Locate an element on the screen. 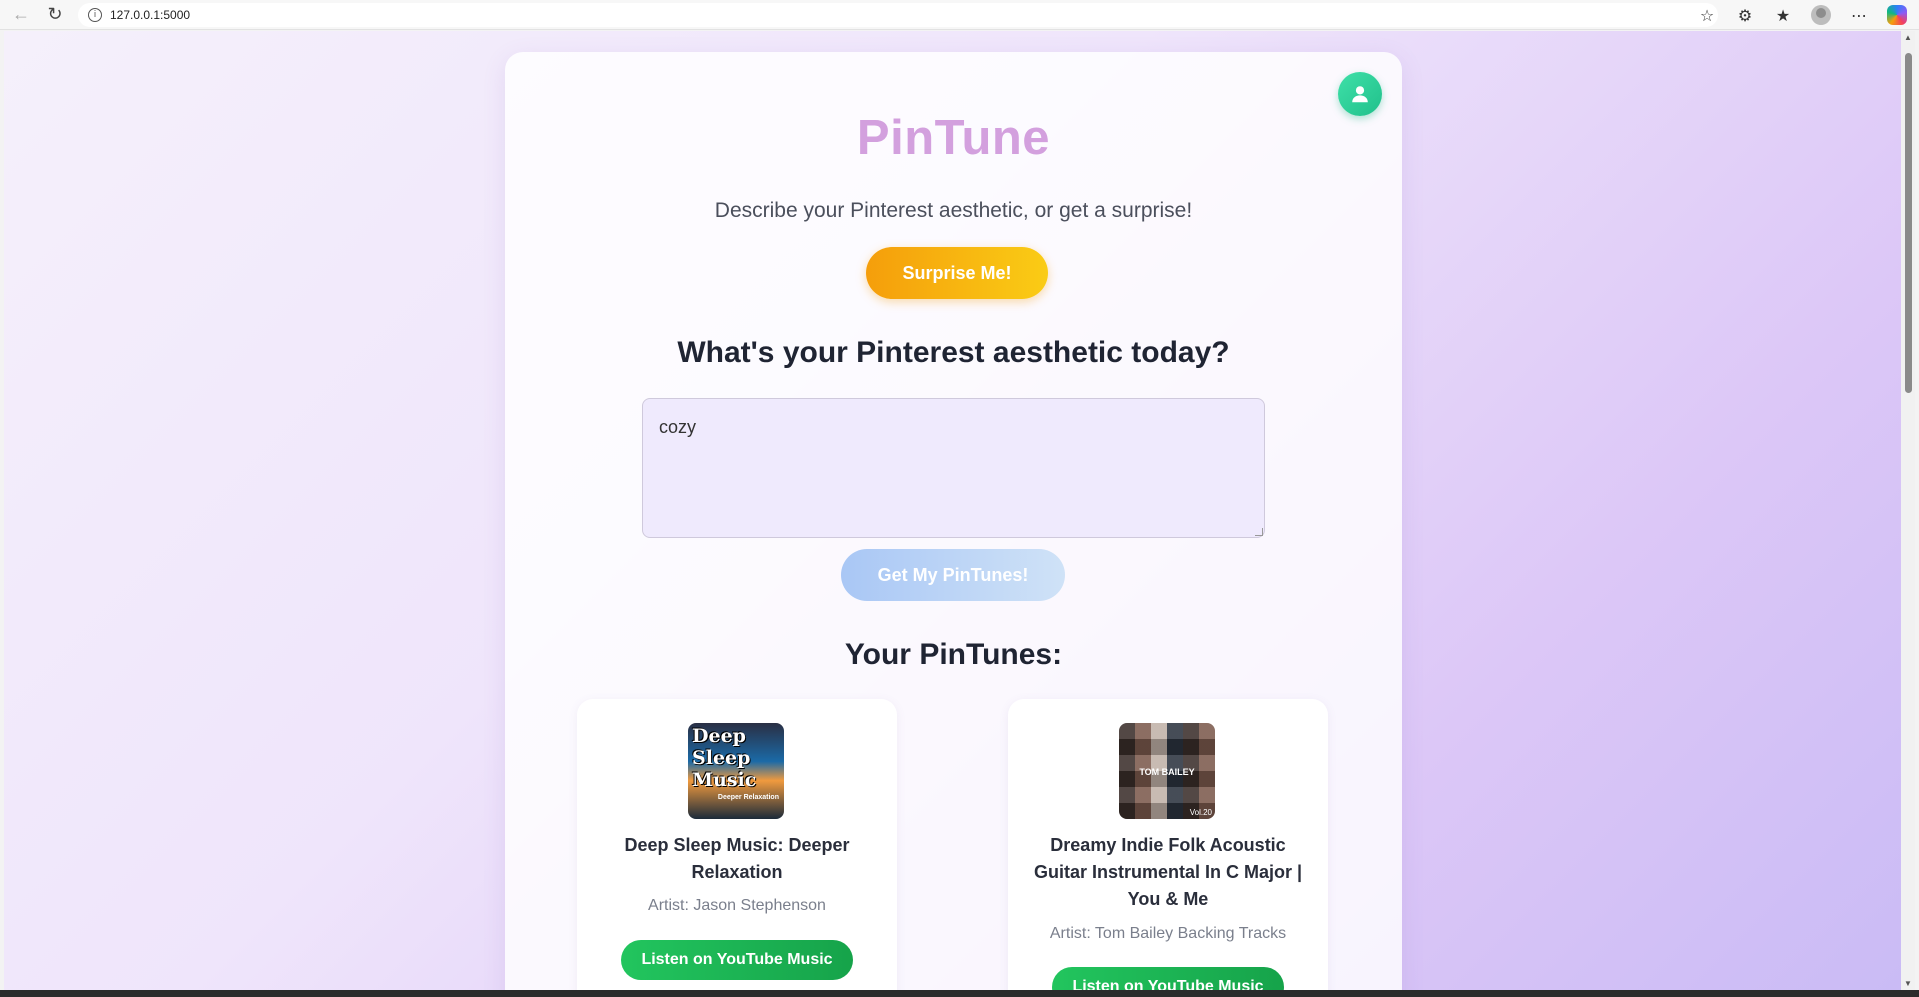 The height and width of the screenshot is (997, 1919). profile-icon is located at coordinates (1821, 15).